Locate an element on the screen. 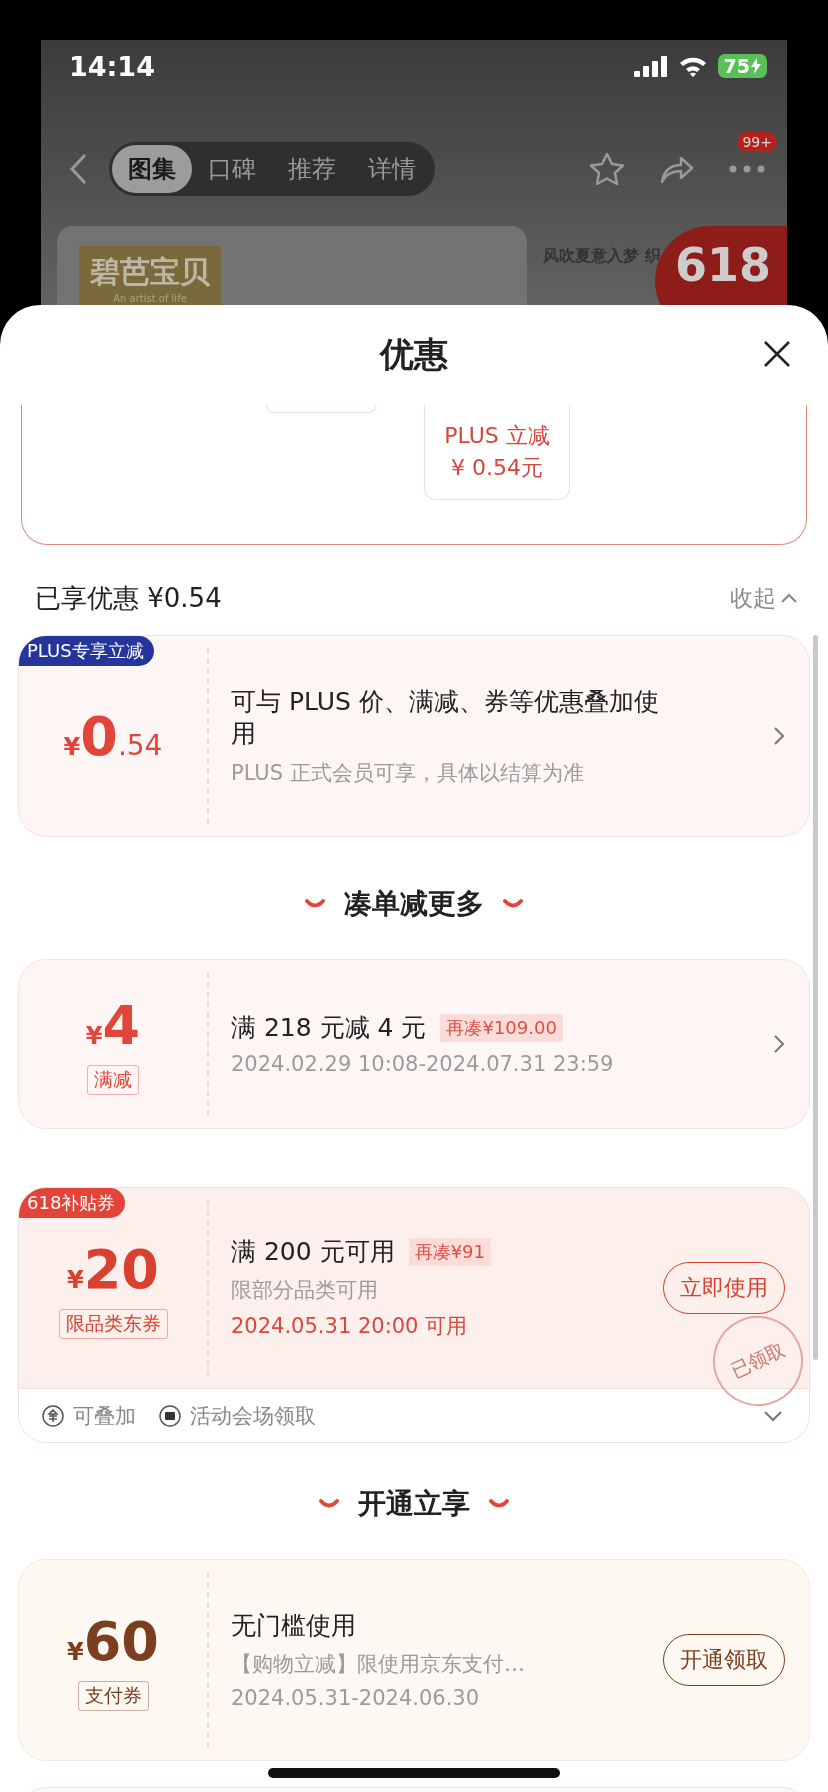  coupon-title: 满 200 元可用 is located at coordinates (313, 1251).